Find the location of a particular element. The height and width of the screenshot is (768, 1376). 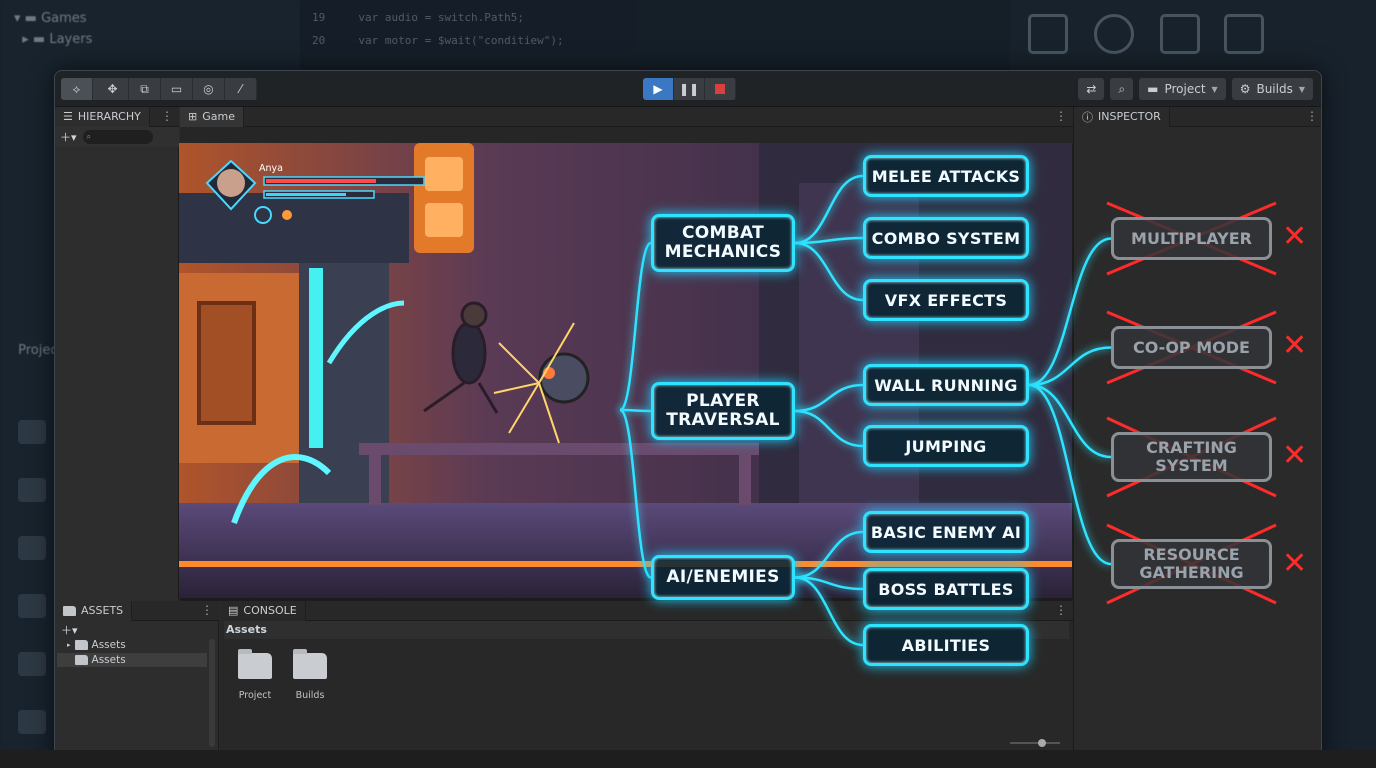

rotate-tool-icon: ⧉ is located at coordinates (145, 89).